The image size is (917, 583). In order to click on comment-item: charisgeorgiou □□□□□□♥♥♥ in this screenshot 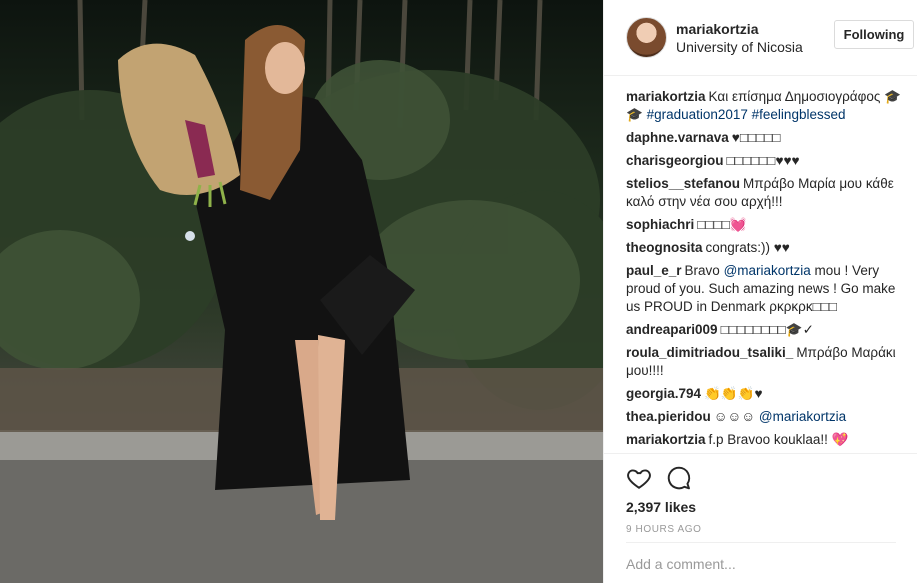, I will do `click(765, 161)`.